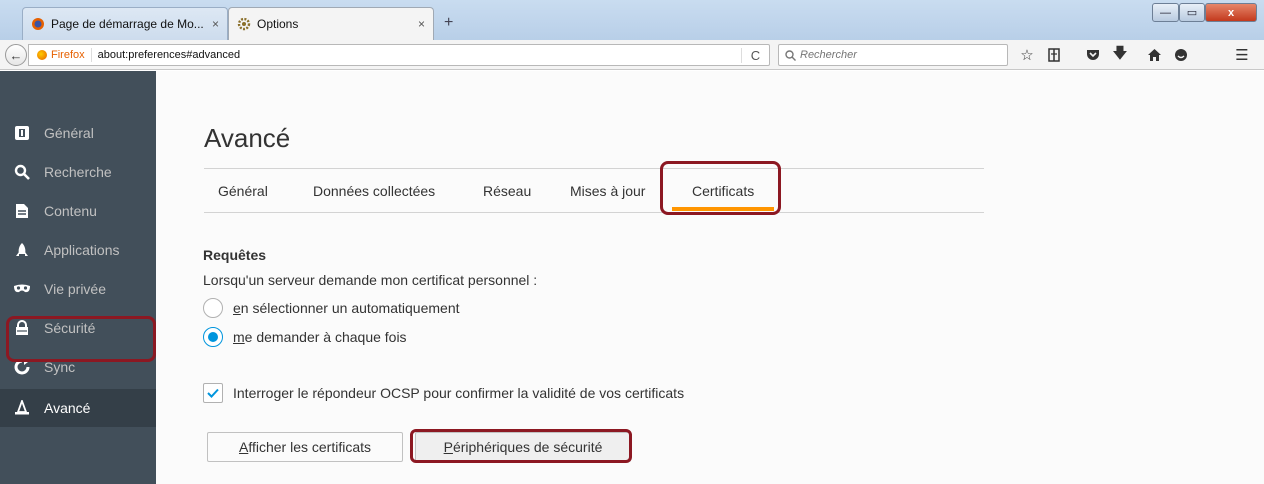  I want to click on radio-button-checked, so click(213, 337).